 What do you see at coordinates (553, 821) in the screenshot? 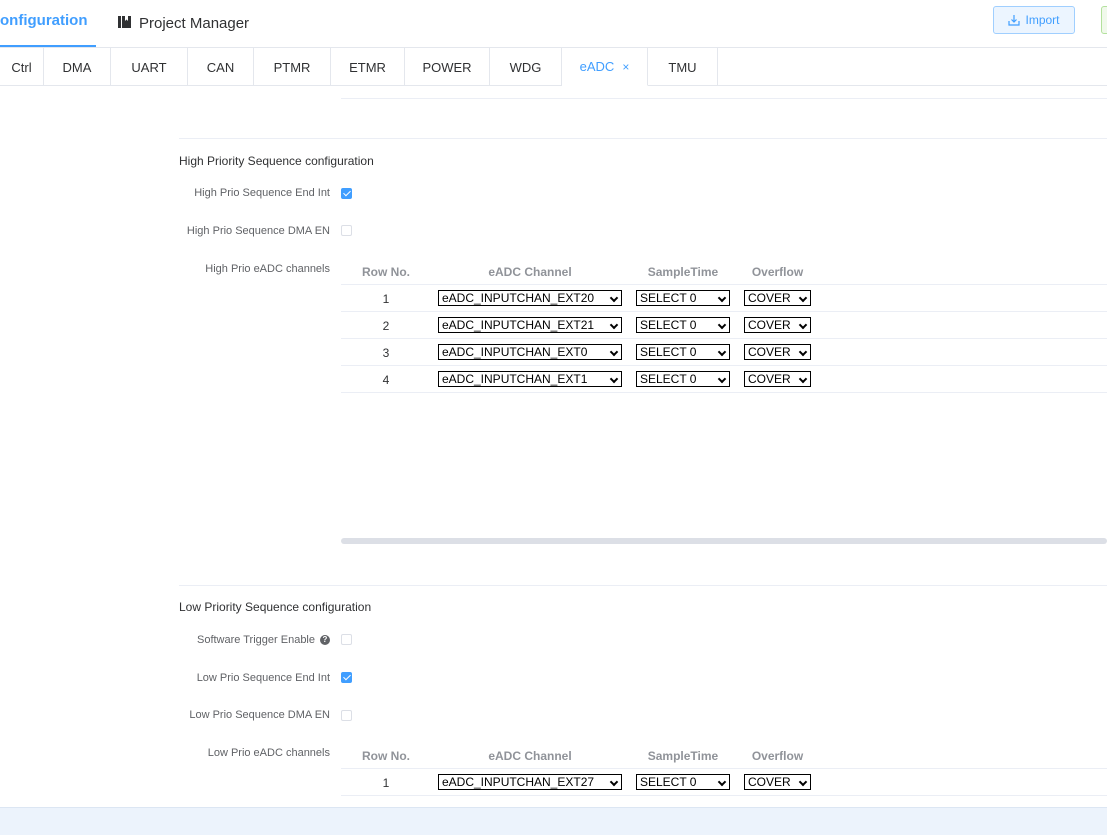
I see `footer-bar` at bounding box center [553, 821].